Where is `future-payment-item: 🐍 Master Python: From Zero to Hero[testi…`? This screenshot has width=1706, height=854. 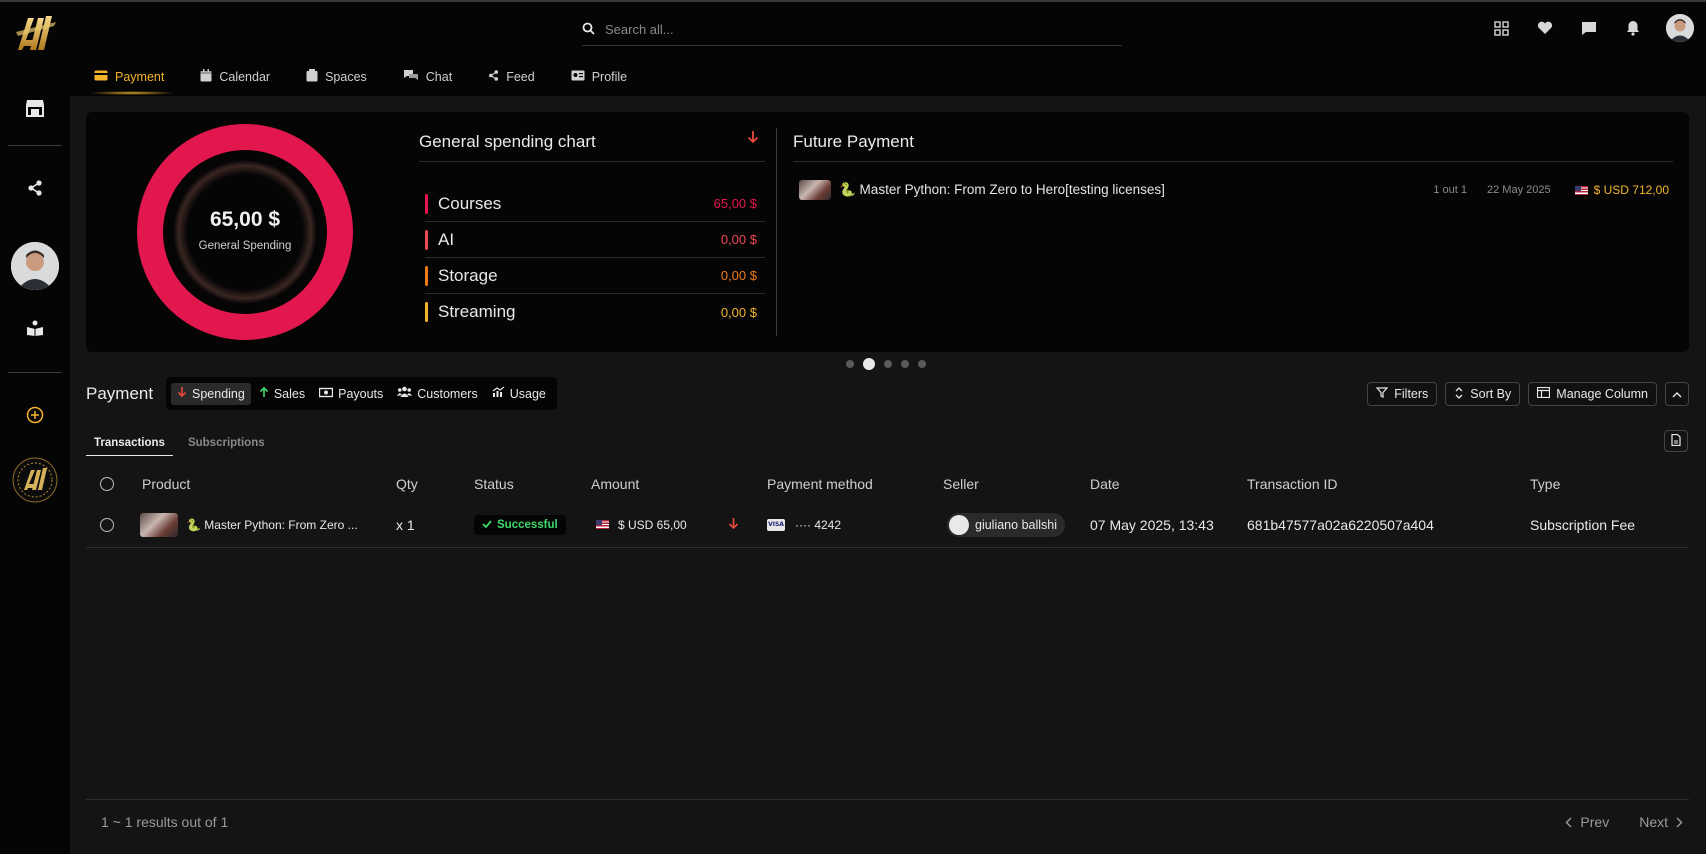
future-payment-item: 🐍 Master Python: From Zero to Hero[testi… is located at coordinates (1234, 190).